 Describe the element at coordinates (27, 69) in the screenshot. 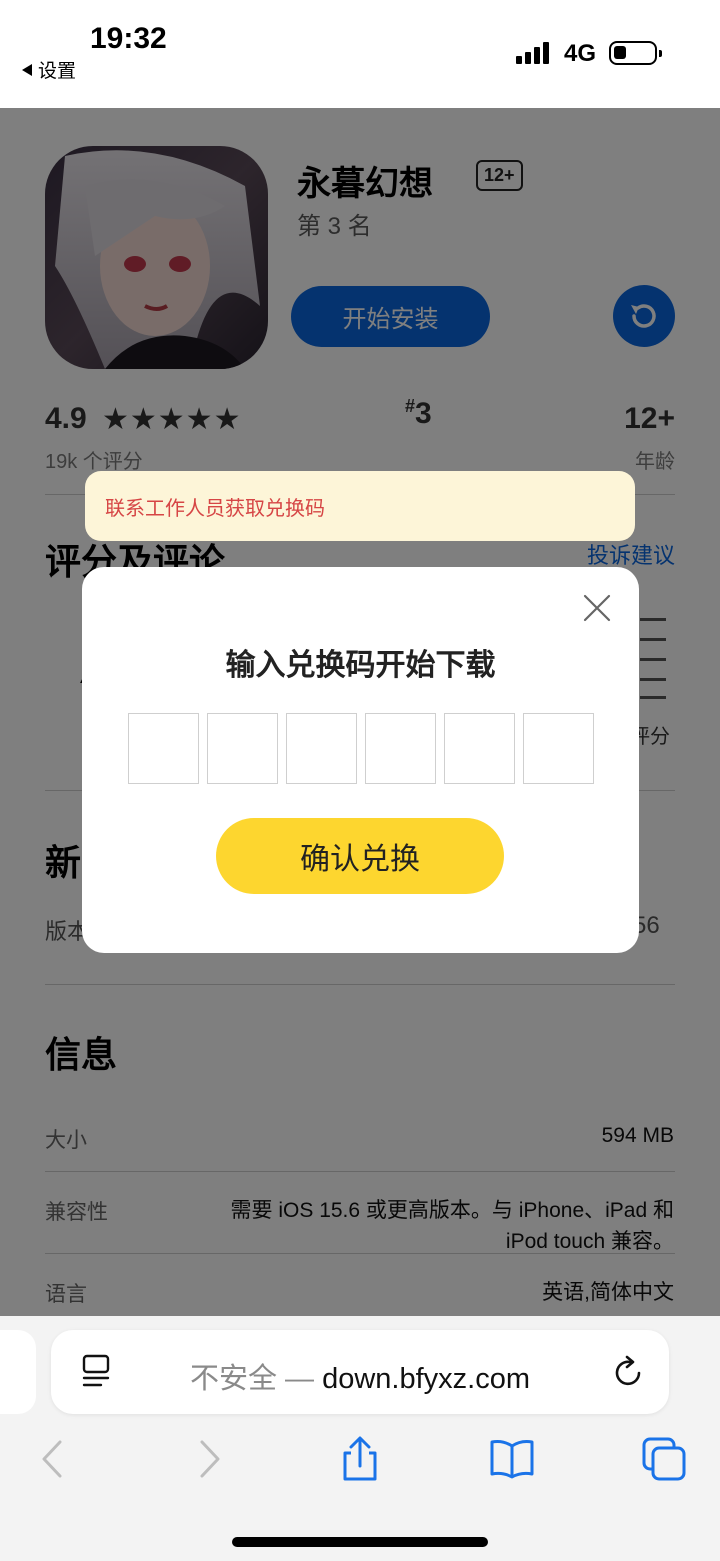

I see `back-arrow-icon` at that location.